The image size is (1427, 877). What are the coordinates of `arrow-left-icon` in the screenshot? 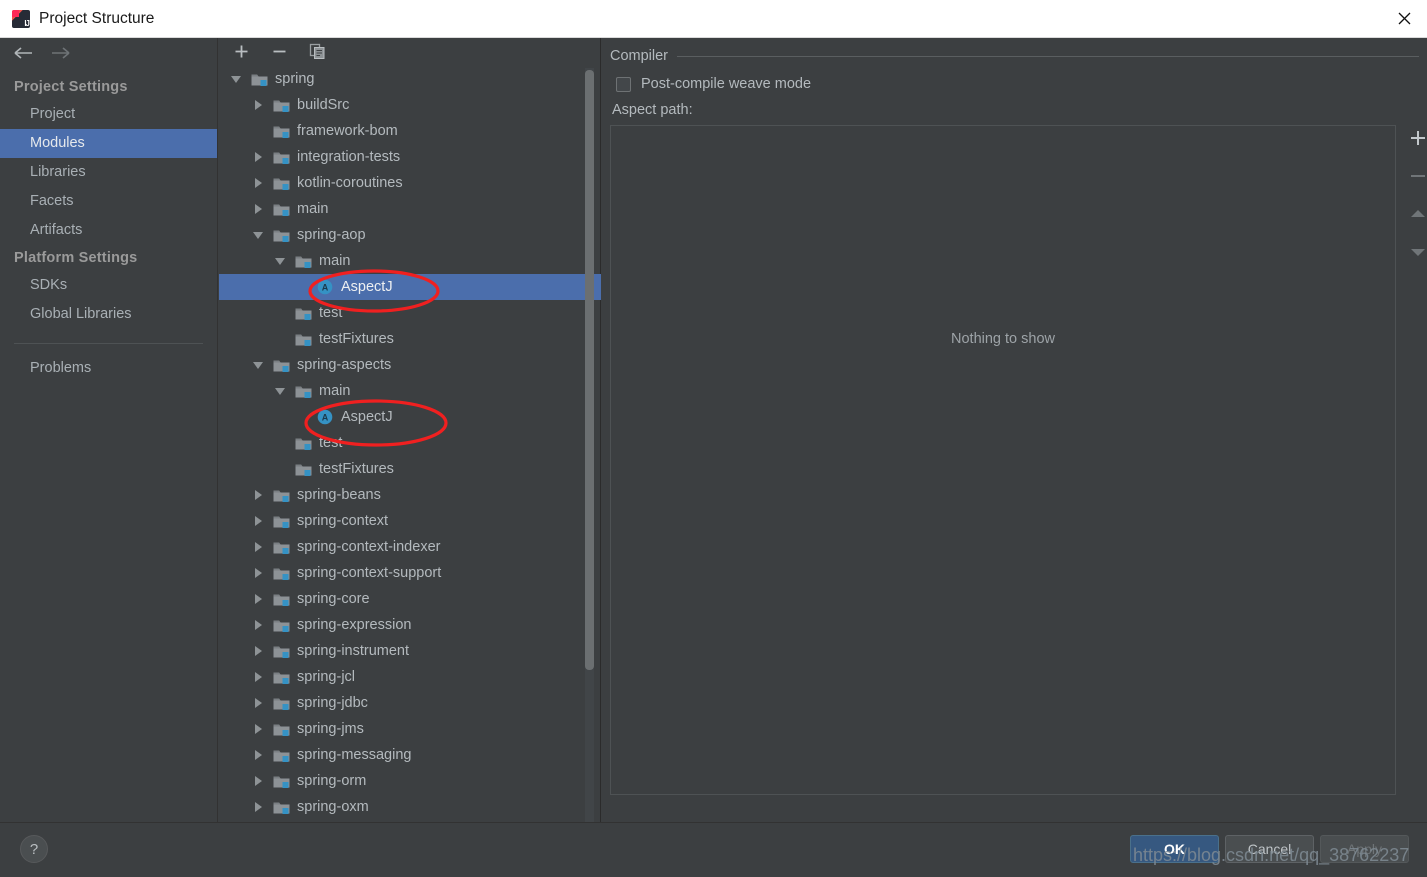 It's located at (23, 53).